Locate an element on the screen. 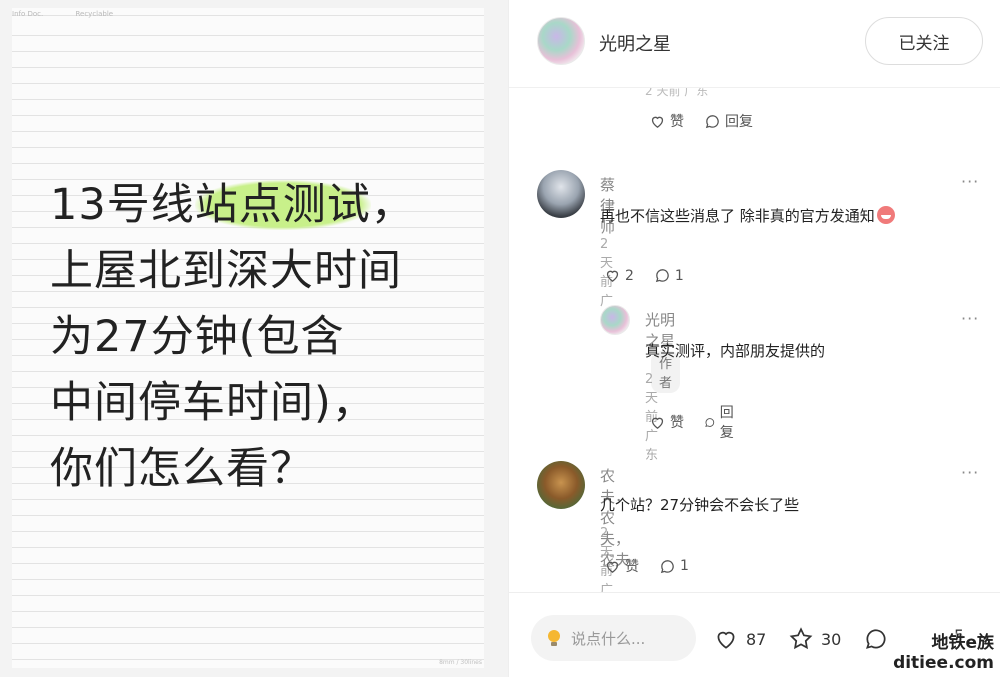  watermark: 地铁e族 ditiee.com is located at coordinates (943, 653).